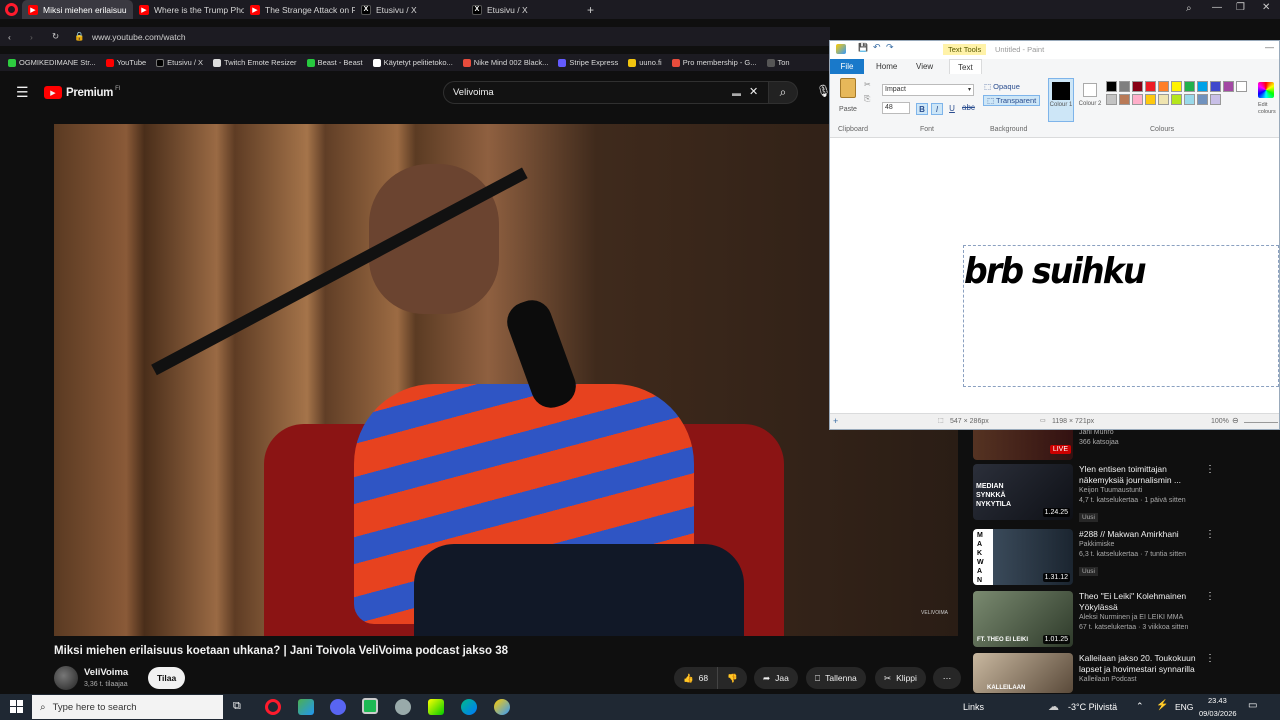  What do you see at coordinates (753, 91) in the screenshot?
I see `clear-search-icon: ✕` at bounding box center [753, 91].